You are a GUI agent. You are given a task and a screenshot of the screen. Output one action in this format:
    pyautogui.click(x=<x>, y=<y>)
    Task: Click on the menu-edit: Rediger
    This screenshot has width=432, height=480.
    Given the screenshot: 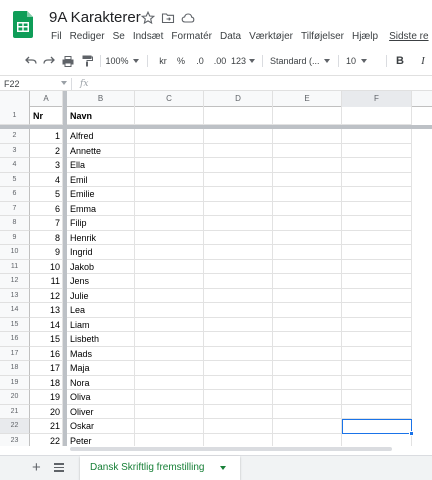 What is the action you would take?
    pyautogui.click(x=87, y=37)
    